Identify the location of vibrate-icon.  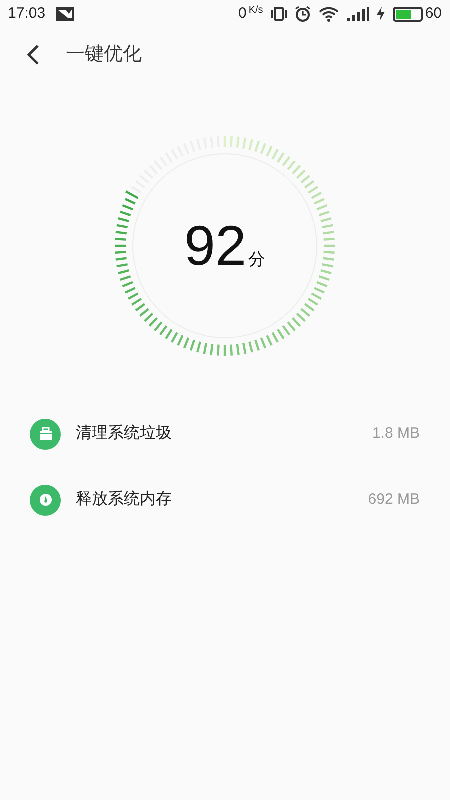
(279, 14).